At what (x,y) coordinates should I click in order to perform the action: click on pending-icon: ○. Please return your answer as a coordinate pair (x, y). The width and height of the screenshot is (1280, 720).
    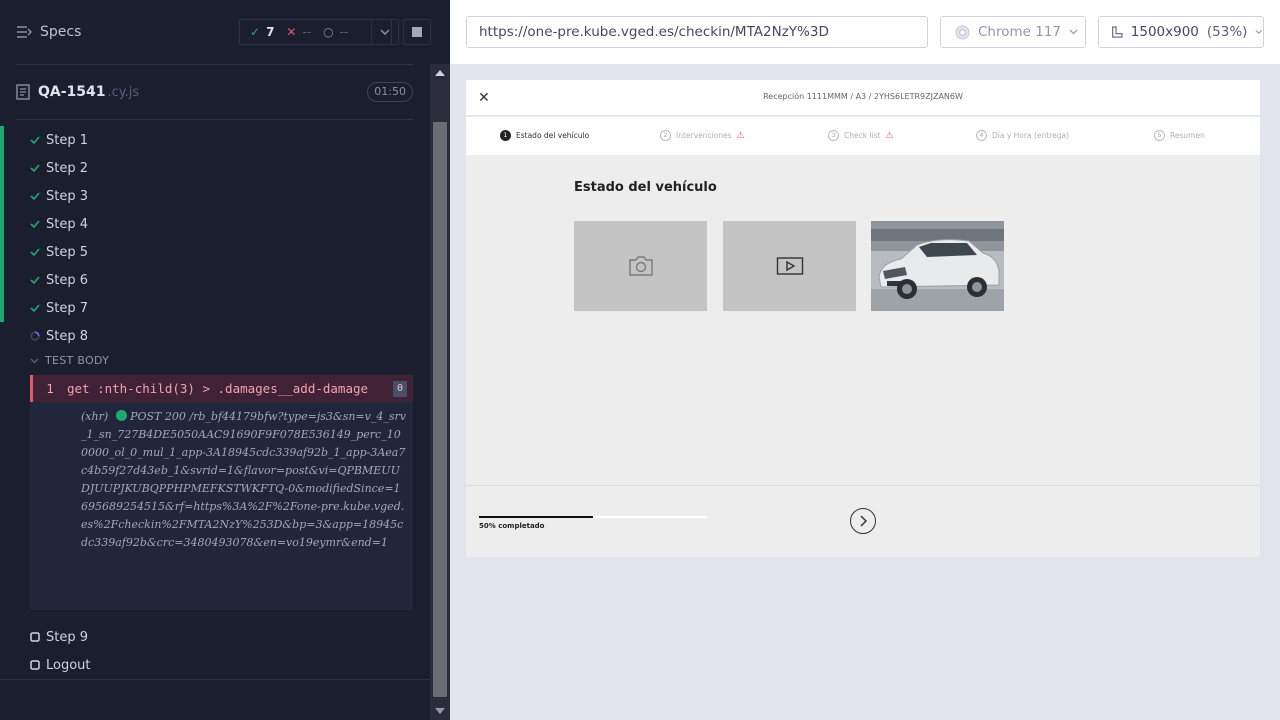
    Looking at the image, I should click on (328, 32).